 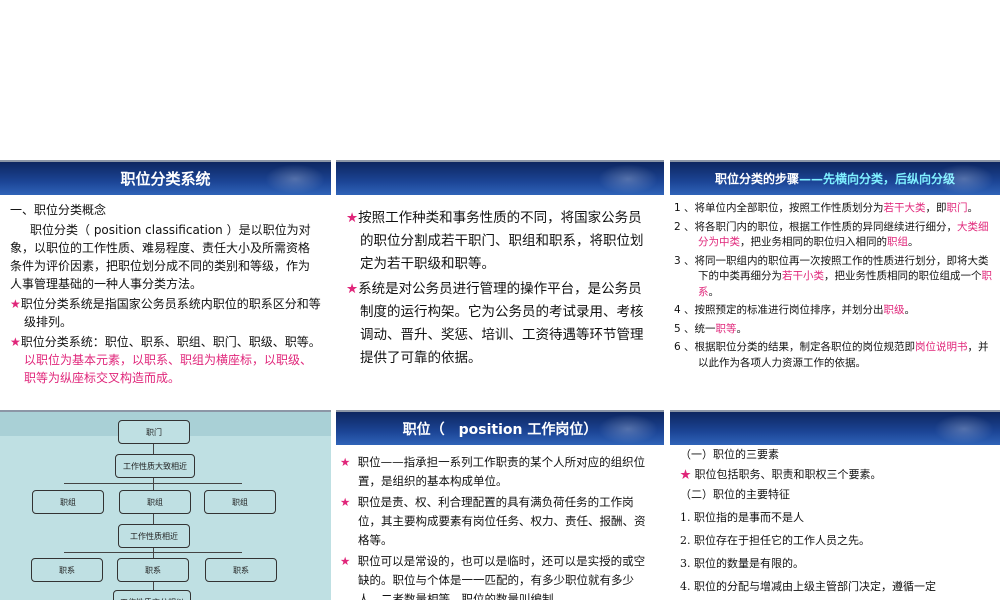 I want to click on step-item: 1 、将单位内全部职位，按照工作性质划分为若干大类，即职门。, so click(x=834, y=209).